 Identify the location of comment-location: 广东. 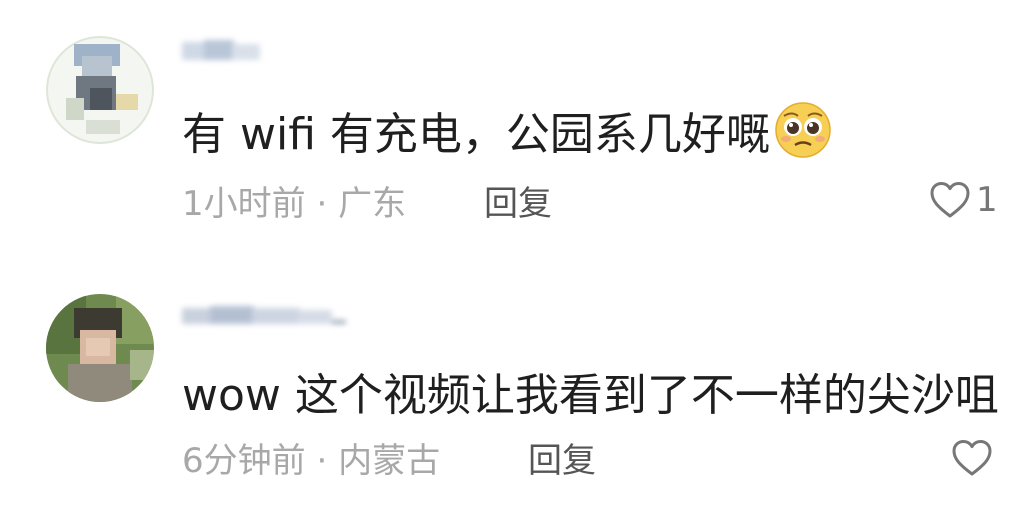
(372, 204).